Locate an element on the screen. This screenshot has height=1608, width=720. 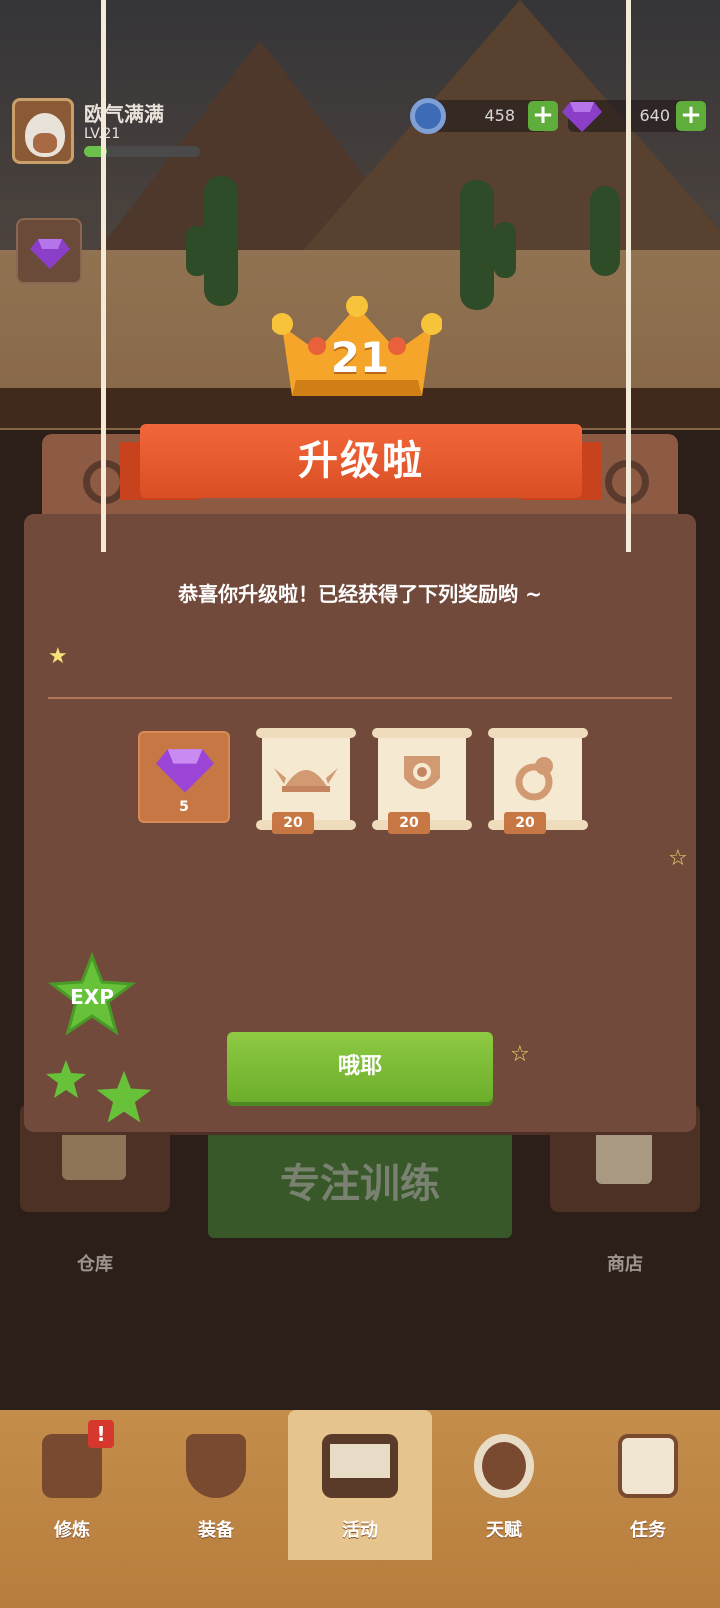
exp-label: EXP is located at coordinates (92, 997).